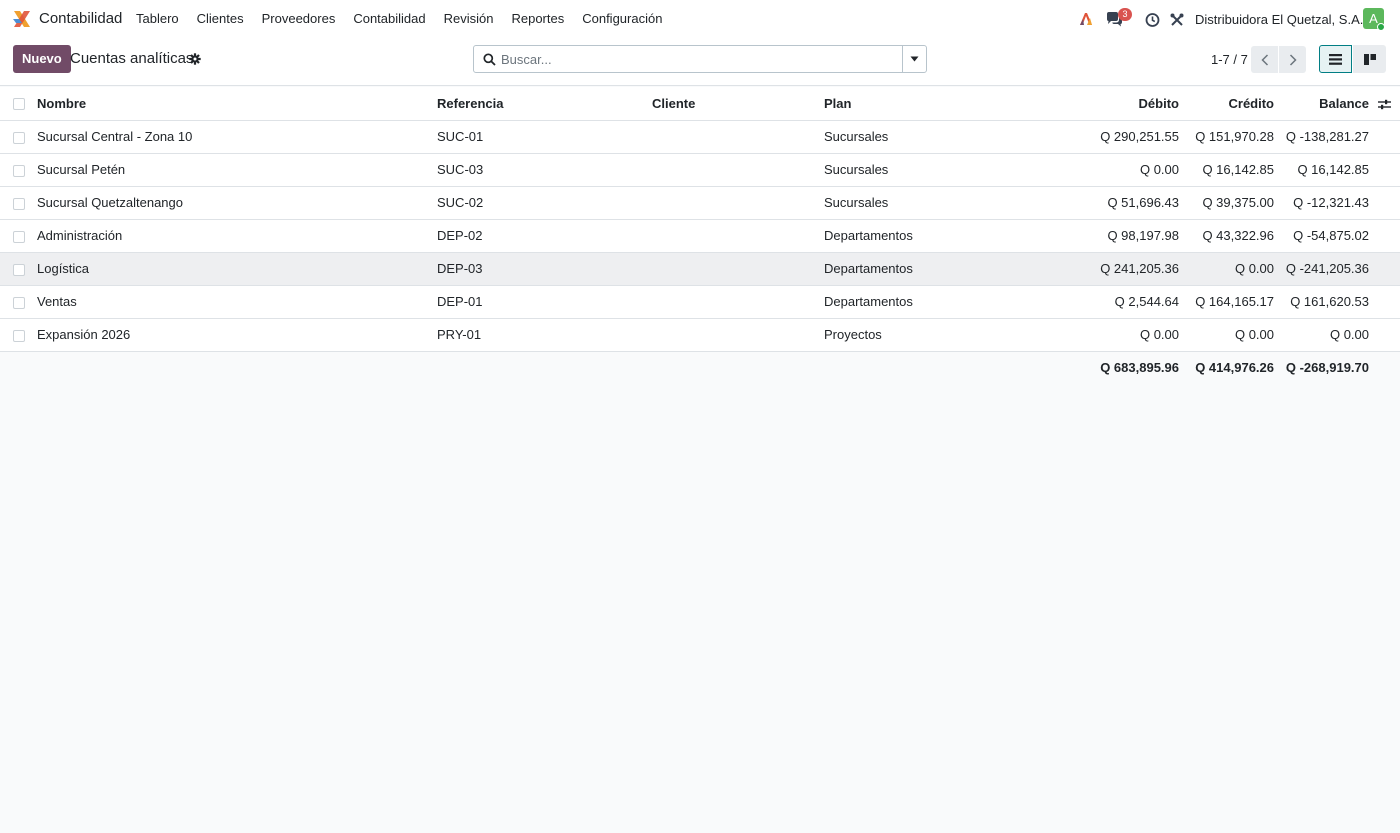 The width and height of the screenshot is (1400, 833). I want to click on cell-reference: DEP-03, so click(460, 268).